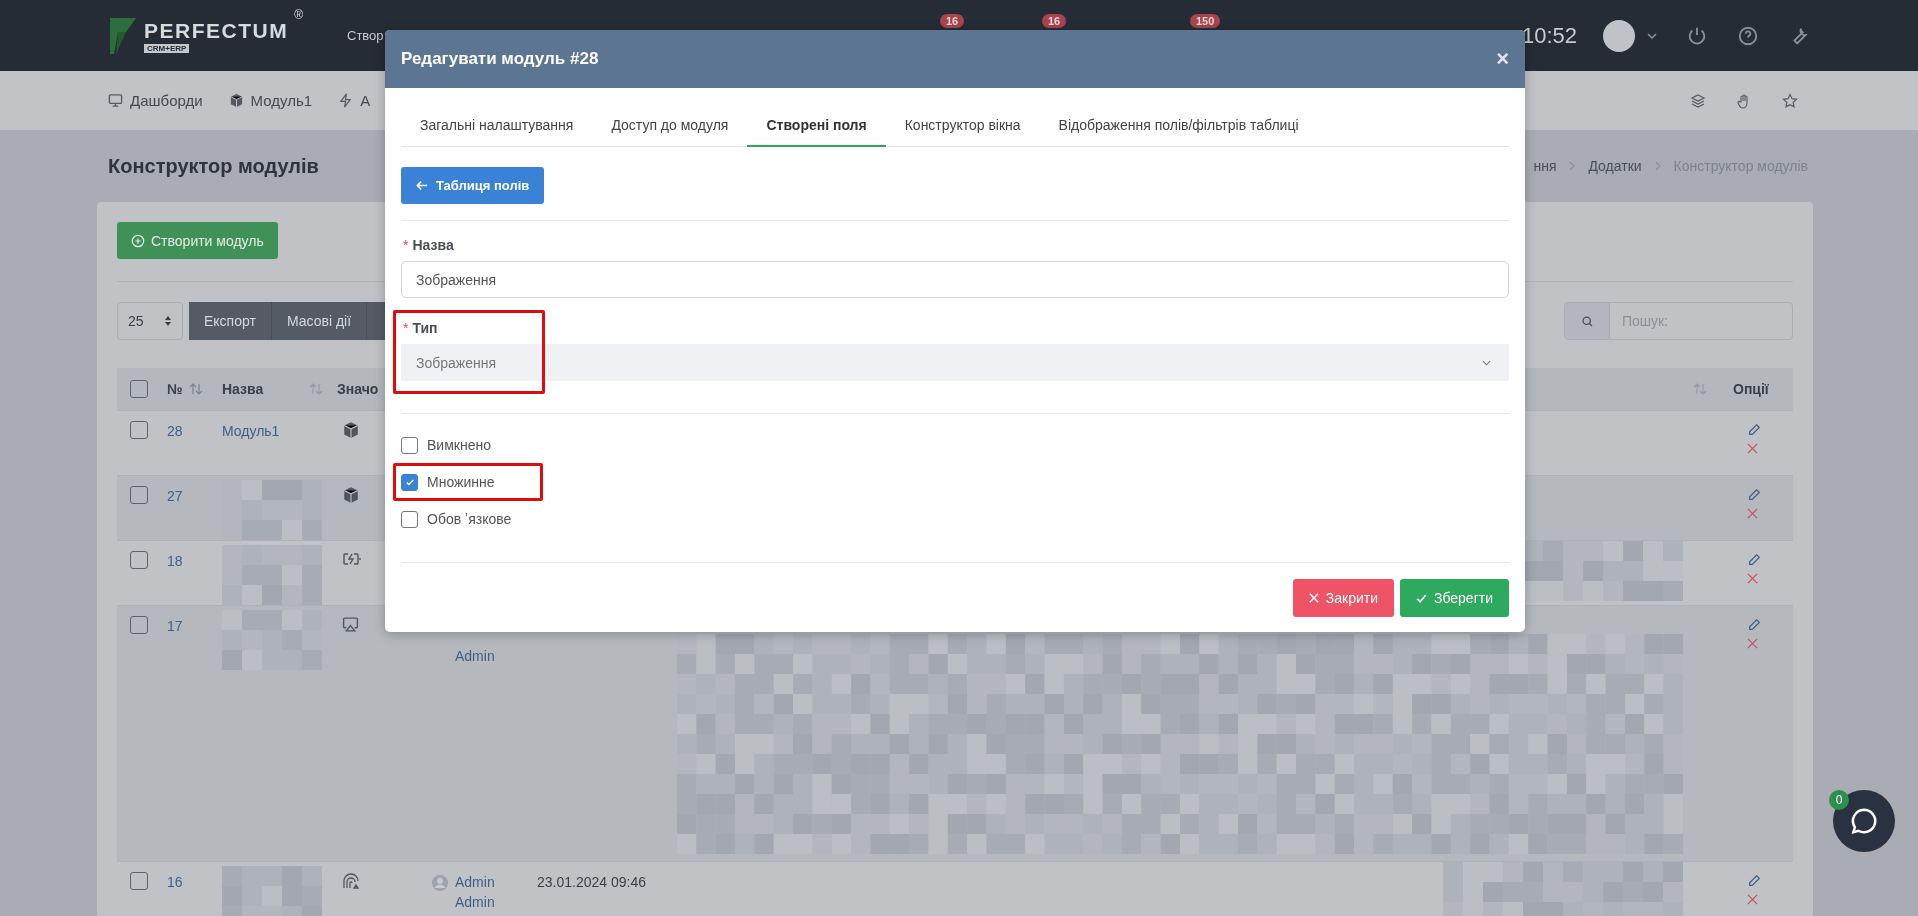  What do you see at coordinates (591, 882) in the screenshot?
I see `created-date: 23.01.2024 09:46` at bounding box center [591, 882].